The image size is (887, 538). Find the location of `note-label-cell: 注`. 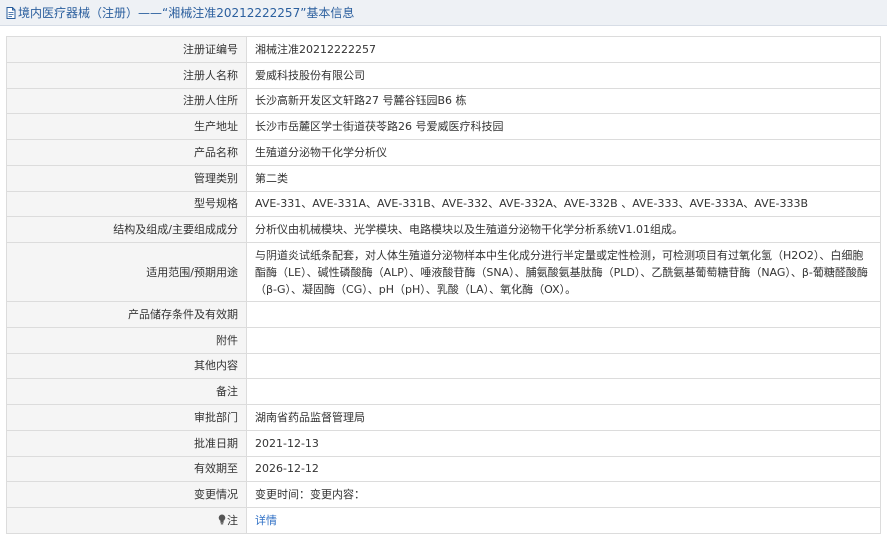

note-label-cell: 注 is located at coordinates (126, 520).